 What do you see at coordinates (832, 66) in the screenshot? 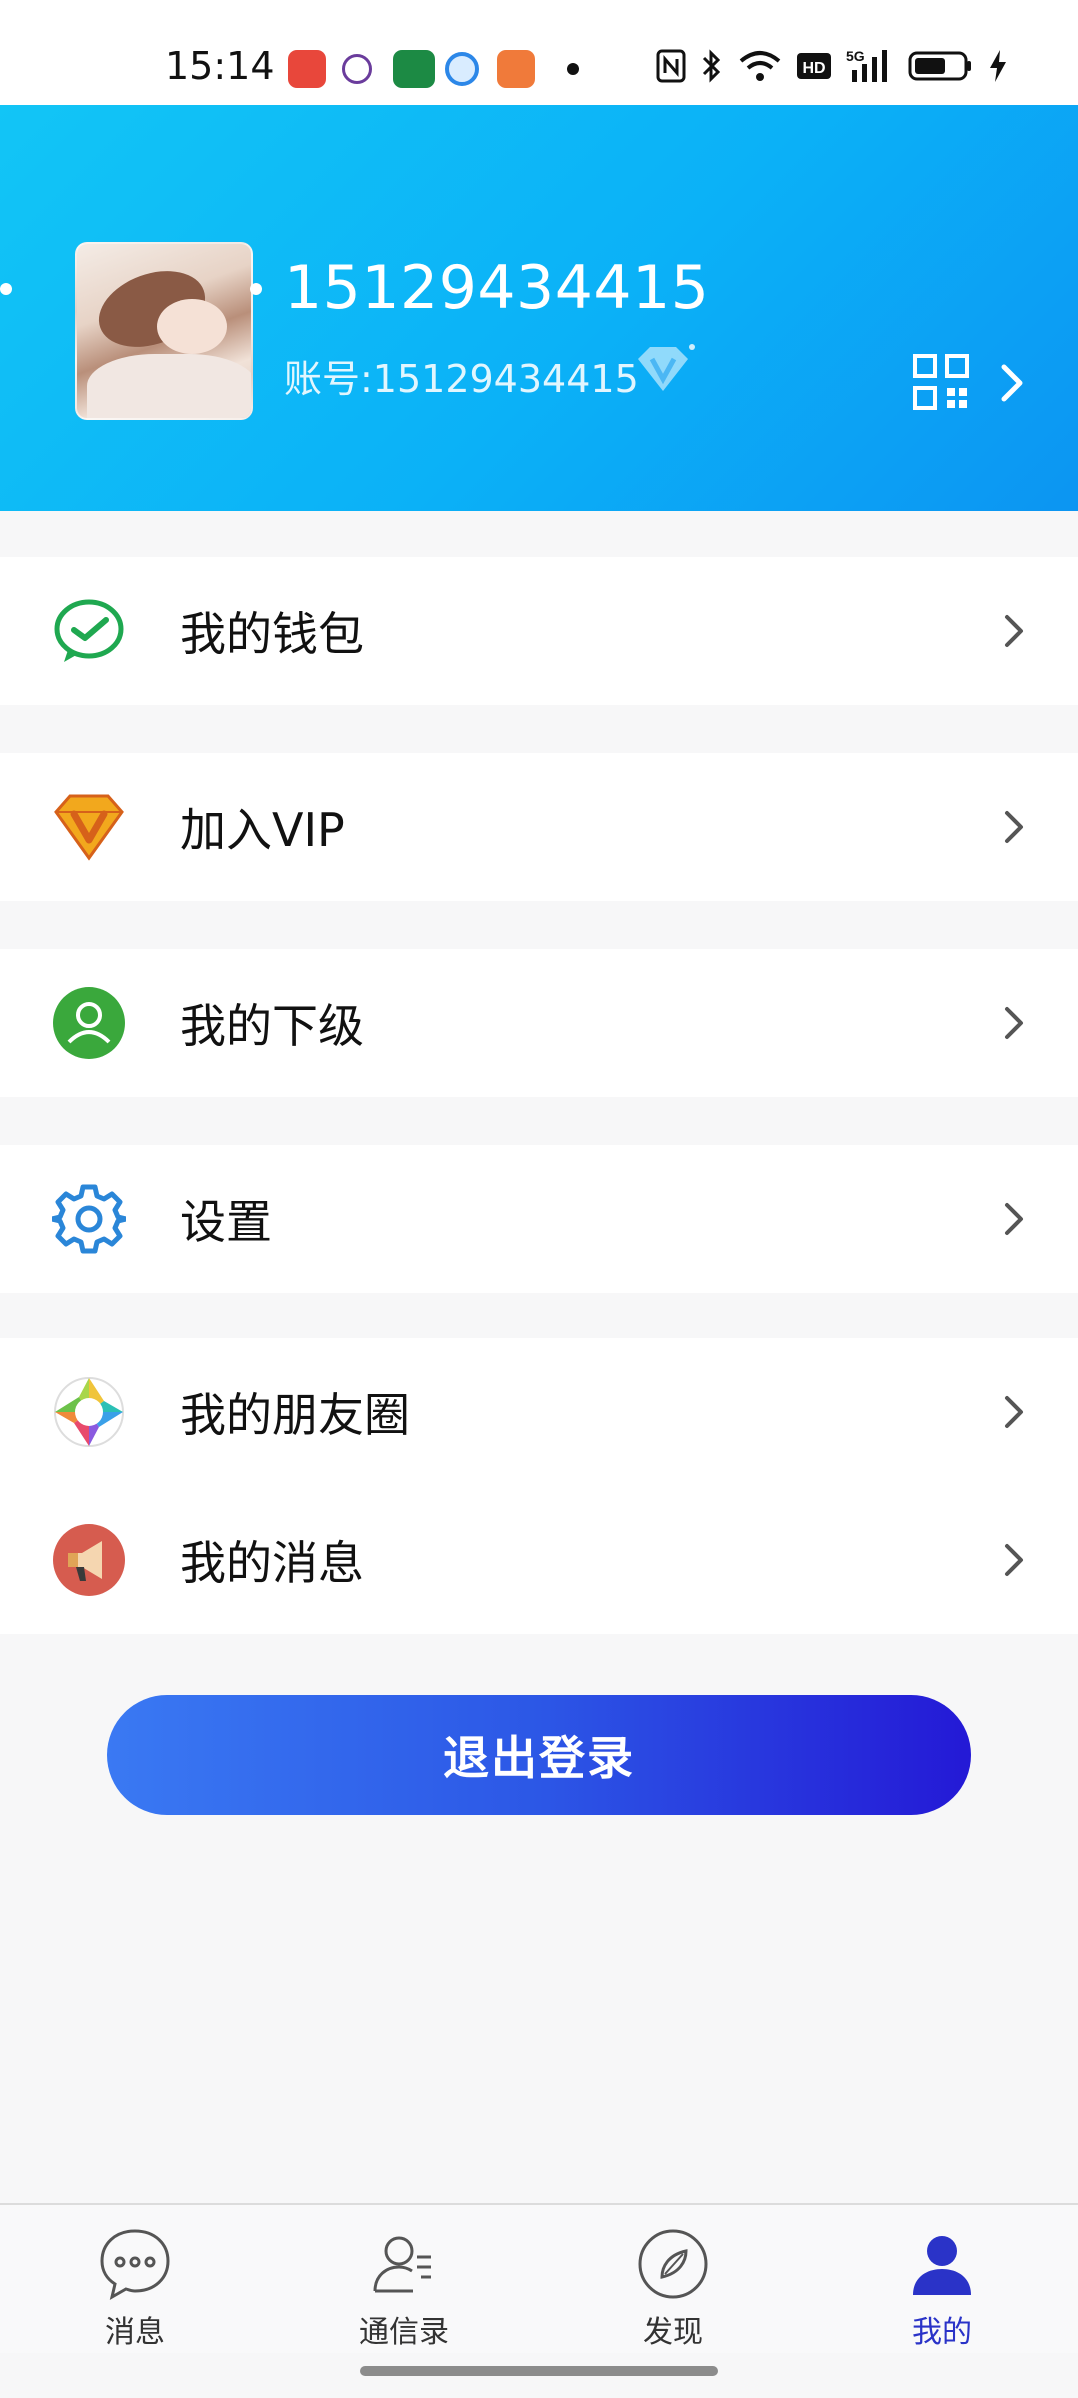
I see `system-icons: HD 5G` at bounding box center [832, 66].